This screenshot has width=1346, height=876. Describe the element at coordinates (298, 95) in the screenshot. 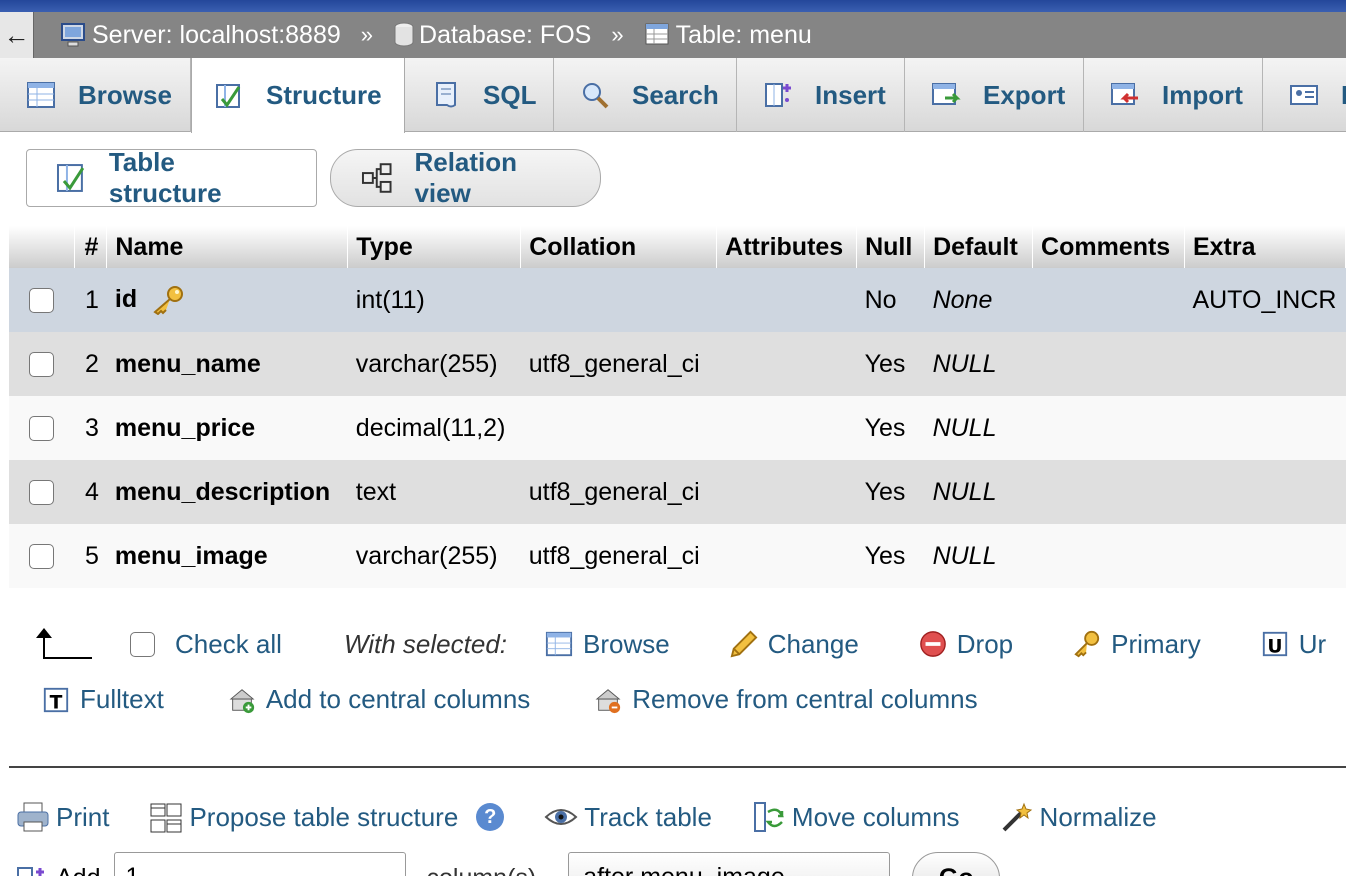

I see `tab-structure: Structure` at that location.